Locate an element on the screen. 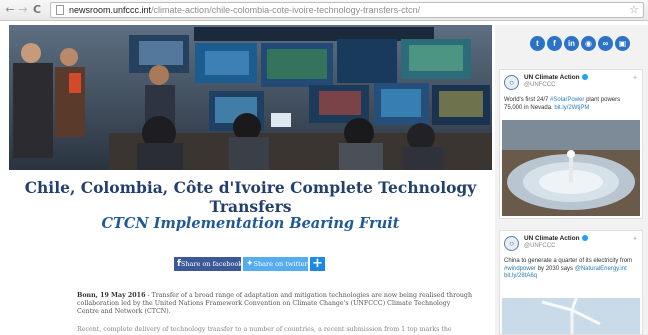 The width and height of the screenshot is (648, 335). tweet-link: bit.ly/2WtjPM is located at coordinates (571, 108).